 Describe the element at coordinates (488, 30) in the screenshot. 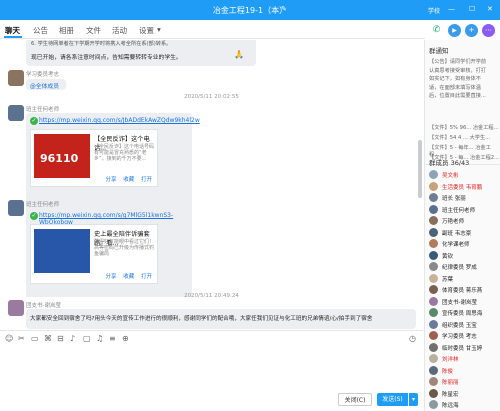

I see `more-icon: ⋯` at that location.